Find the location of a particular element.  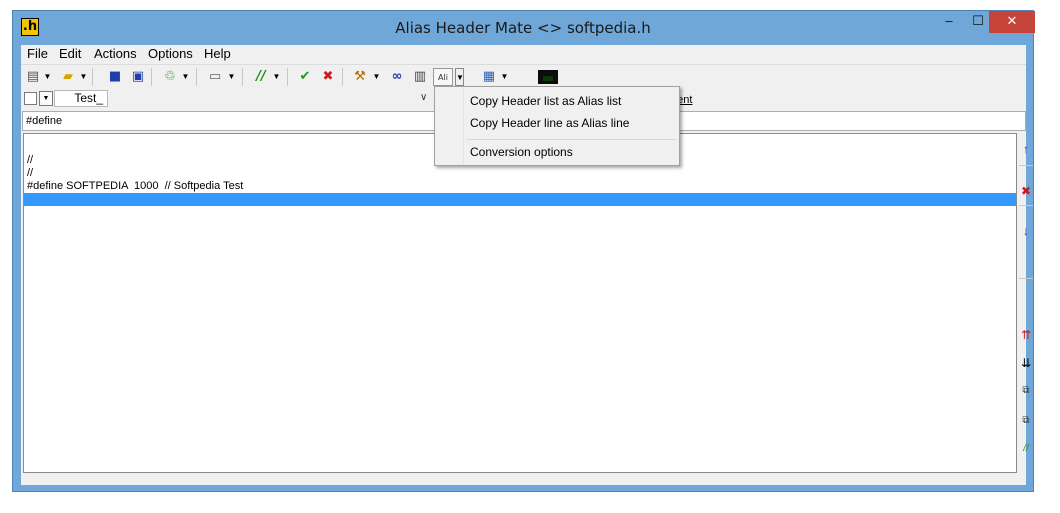

recycle-icon: ♲ is located at coordinates (170, 77).